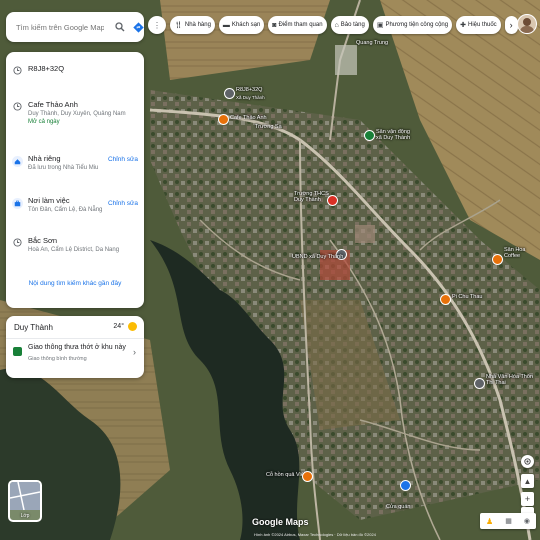 This screenshot has height=540, width=540. Describe the element at coordinates (463, 25) in the screenshot. I see `pharmacy-icon: ✚` at that location.